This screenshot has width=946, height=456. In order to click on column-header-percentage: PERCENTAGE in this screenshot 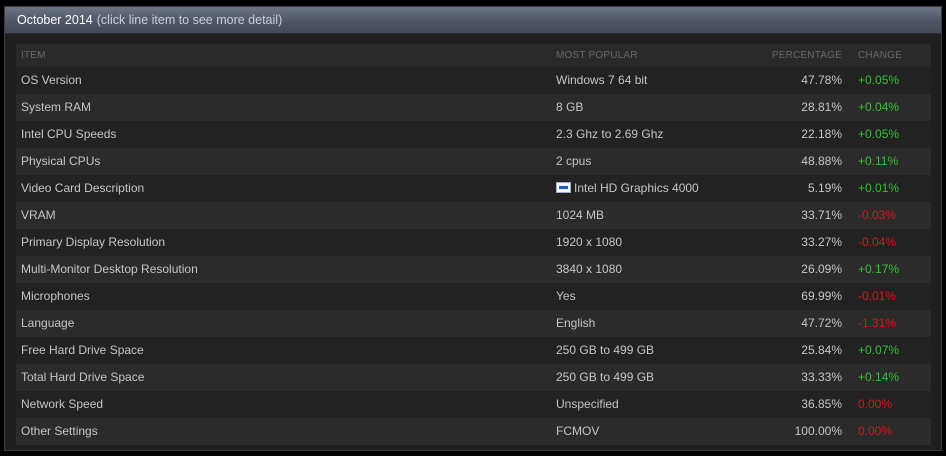, I will do `click(806, 55)`.